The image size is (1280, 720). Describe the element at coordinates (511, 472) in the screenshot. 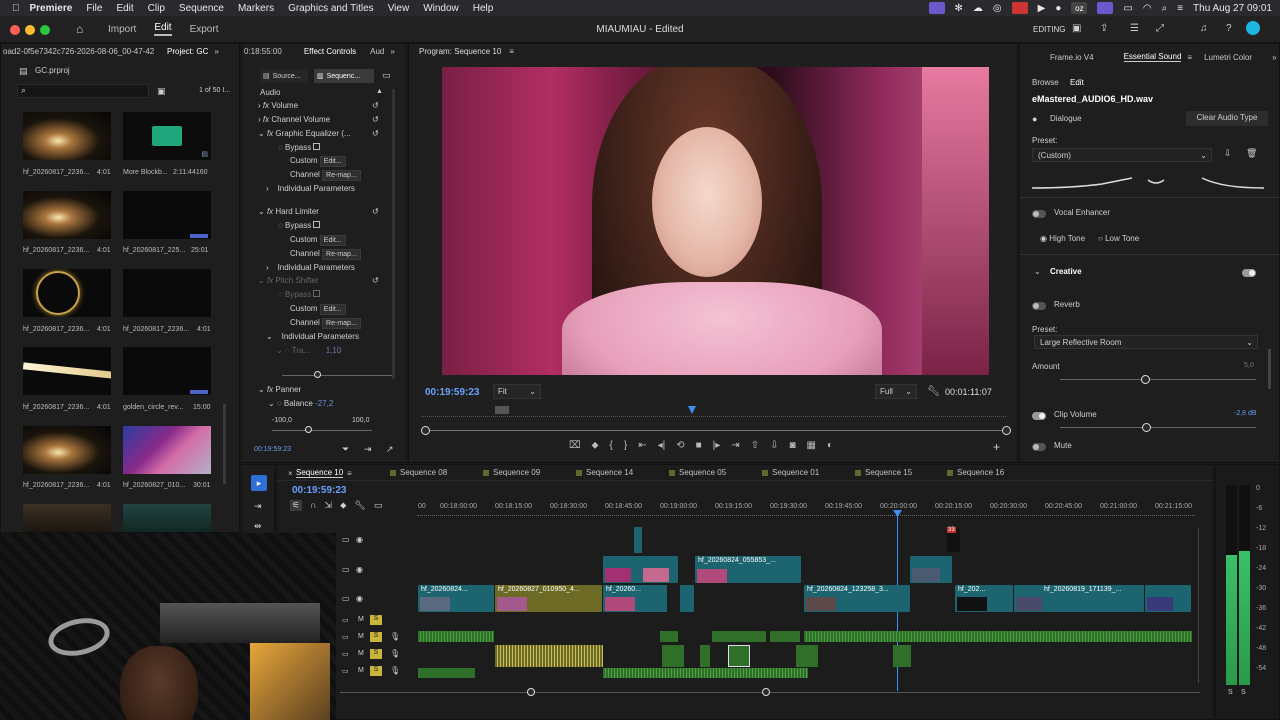

I see `tab-sequence-09: Sequence 09` at that location.